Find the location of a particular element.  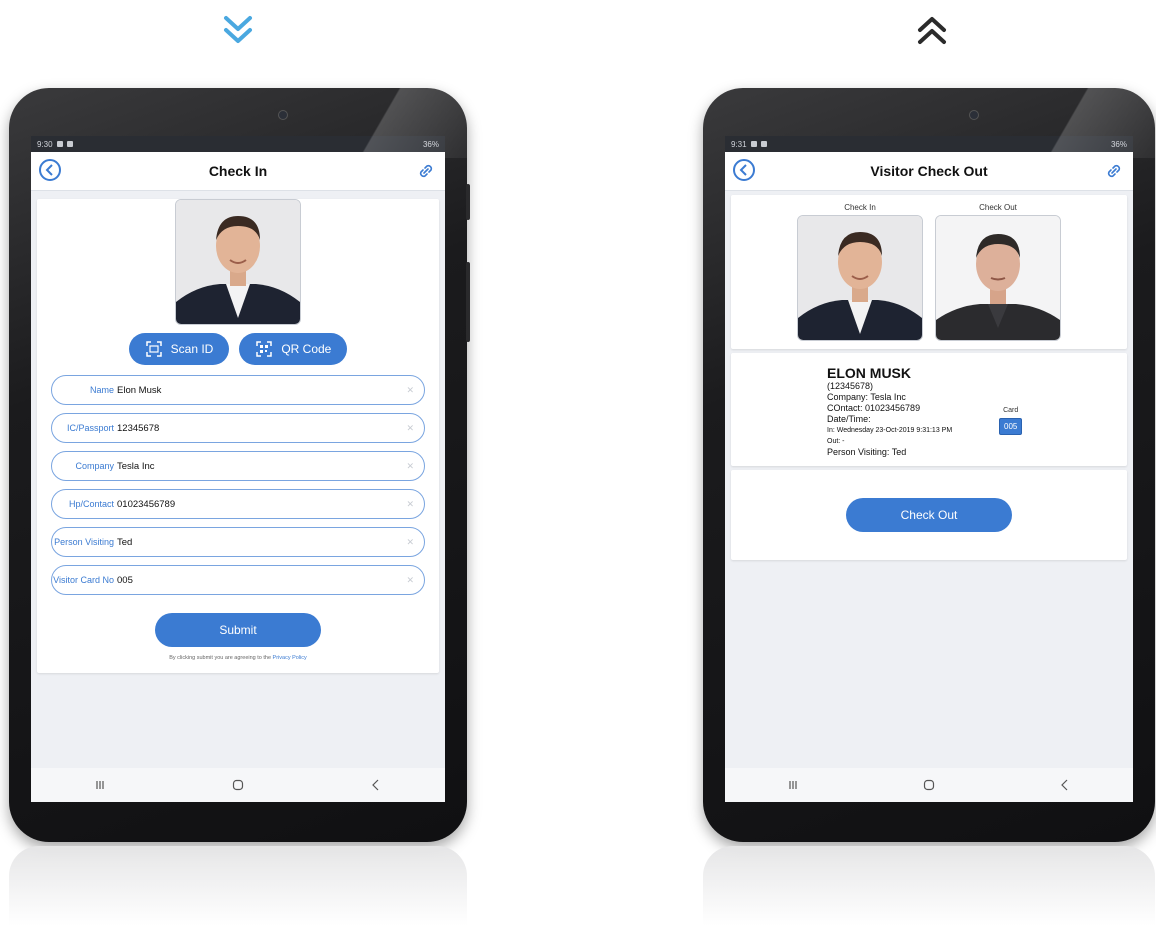

check-in-caption: Check In is located at coordinates (860, 207).